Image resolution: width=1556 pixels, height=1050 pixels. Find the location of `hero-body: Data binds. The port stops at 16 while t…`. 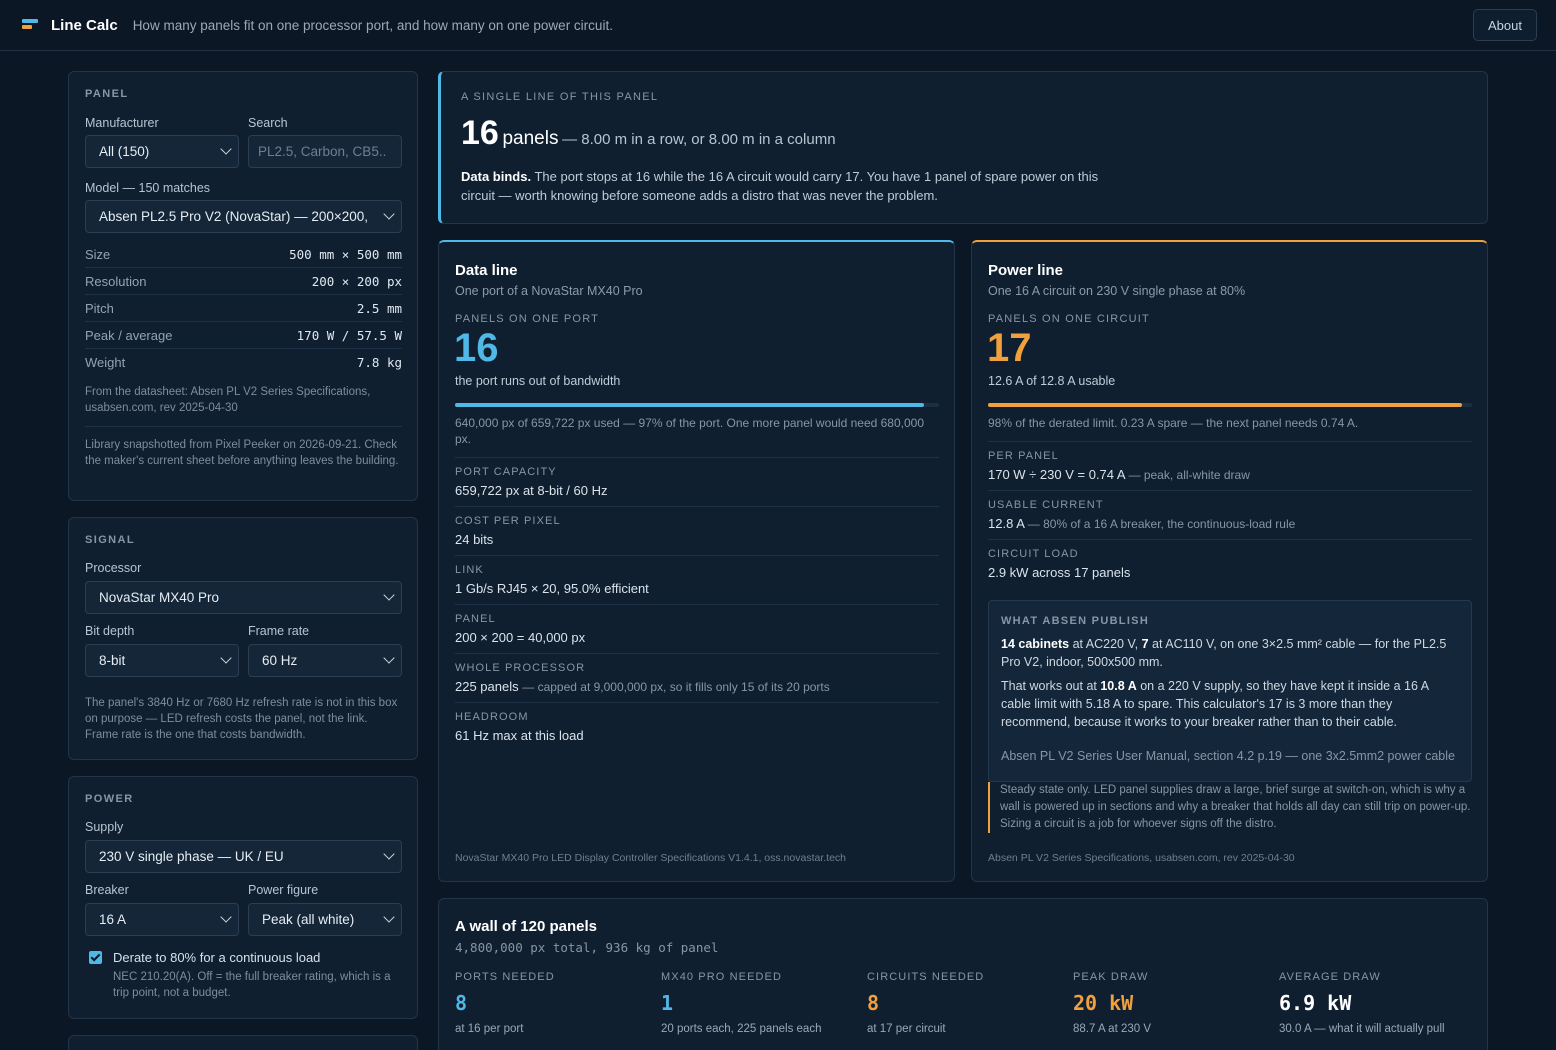

hero-body: Data binds. The port stops at 16 while t… is located at coordinates (781, 186).